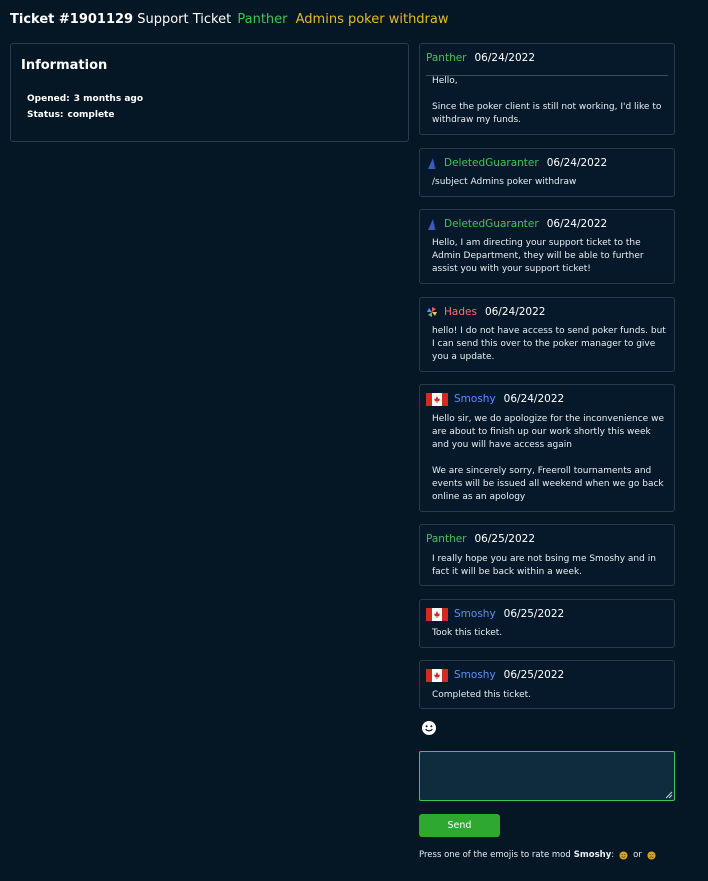 This screenshot has width=708, height=881. Describe the element at coordinates (637, 855) in the screenshot. I see `rate-or: or` at that location.